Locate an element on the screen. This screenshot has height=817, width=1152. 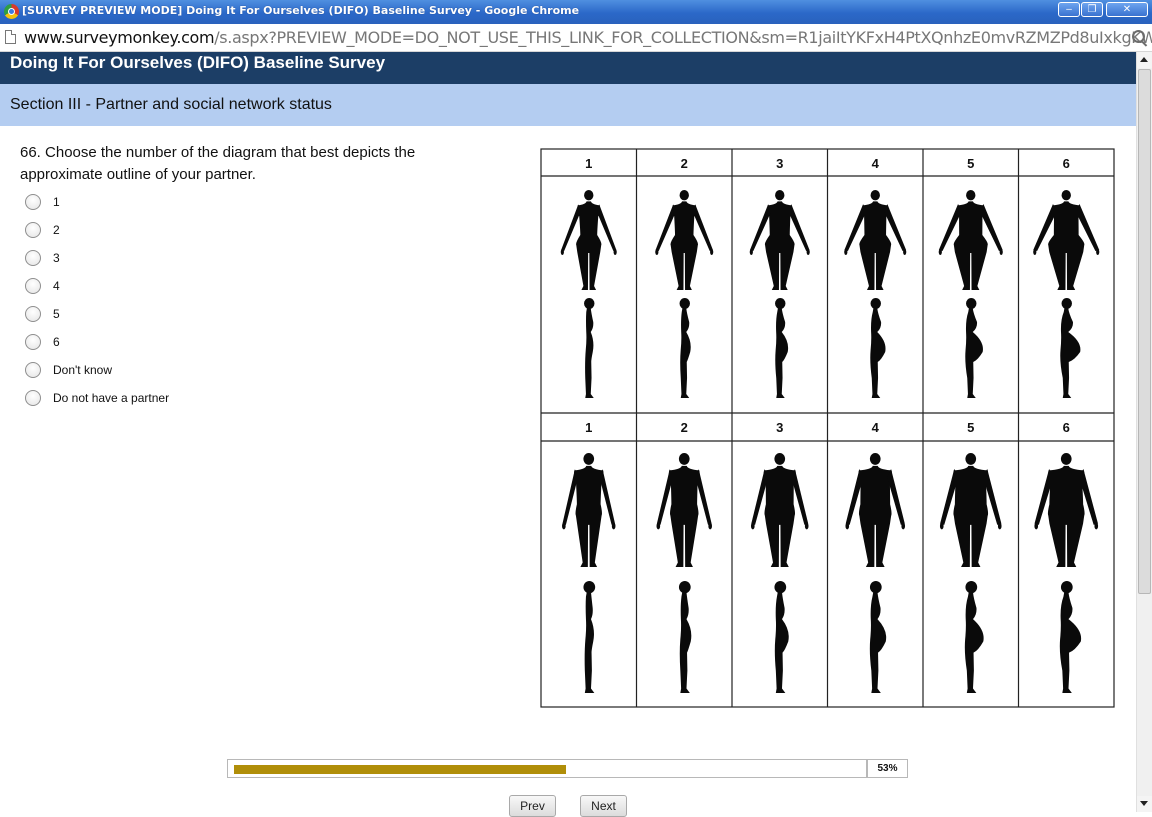
option-label: 5 is located at coordinates (56, 314).